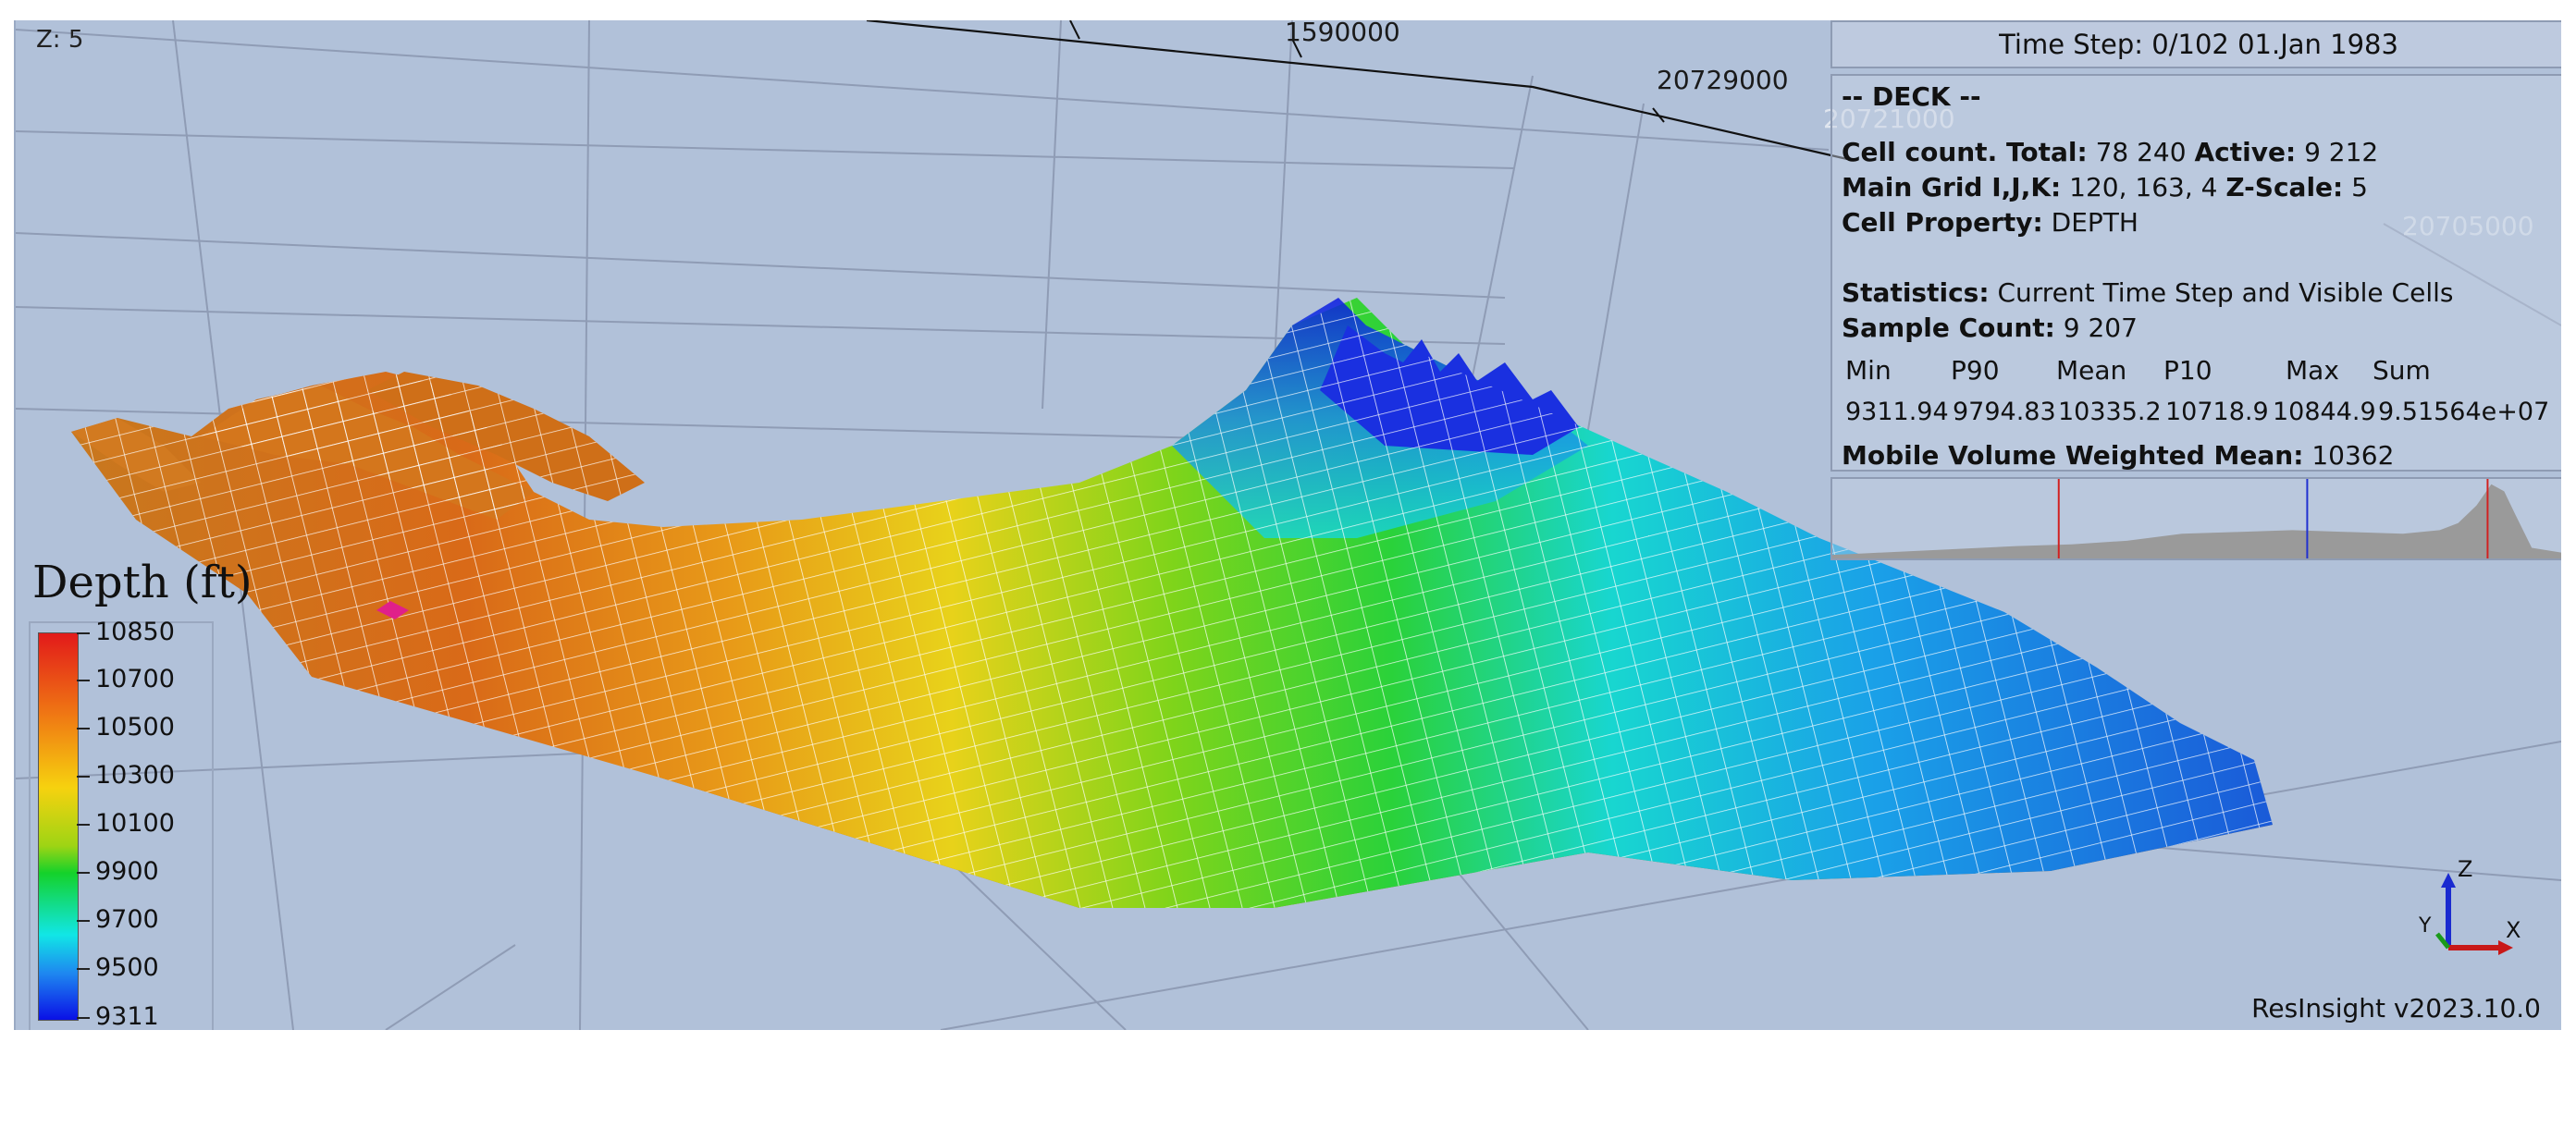 This screenshot has height=1128, width=2576. I want to click on axis-label-y1: 20729000, so click(1723, 80).